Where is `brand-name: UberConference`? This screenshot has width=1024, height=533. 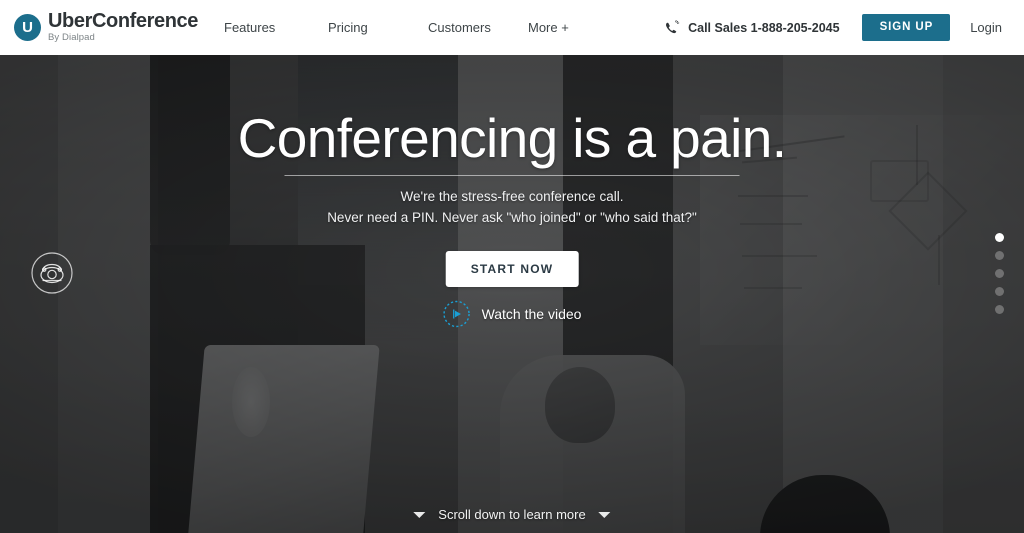
brand-name: UberConference is located at coordinates (123, 21).